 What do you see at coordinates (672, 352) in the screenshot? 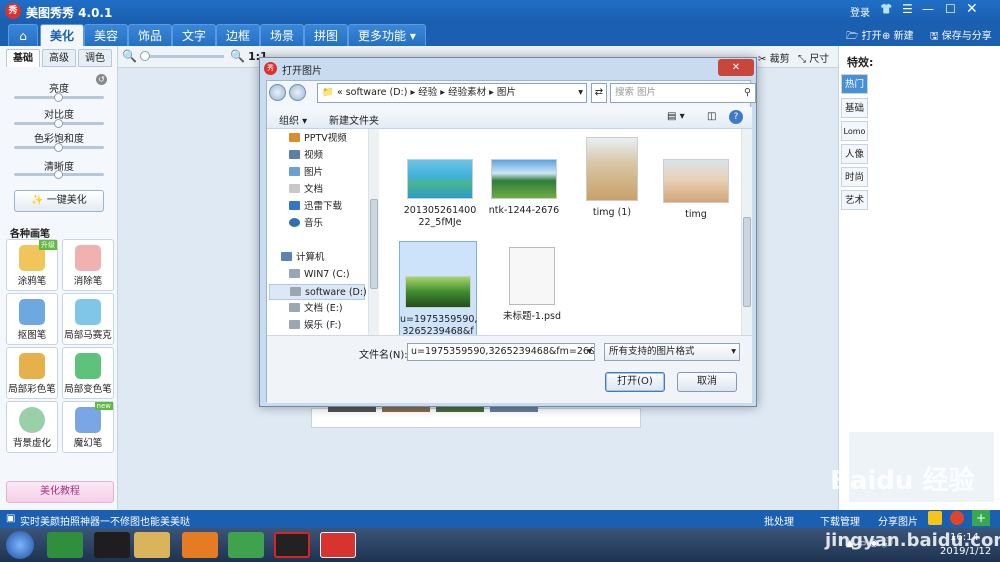
I see `filetype-select: 所有支持的图片格式 ▾` at bounding box center [672, 352].